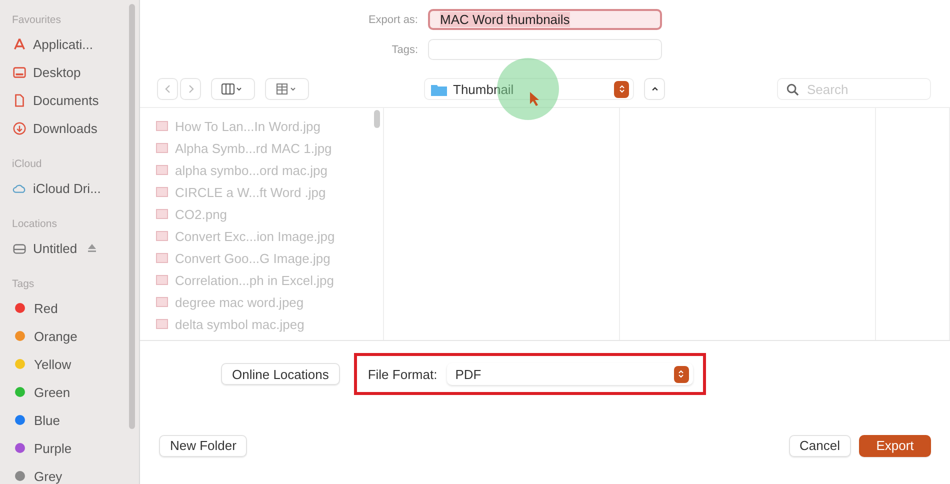 The image size is (950, 484). What do you see at coordinates (24, 284) in the screenshot?
I see `section-heading: Tags` at bounding box center [24, 284].